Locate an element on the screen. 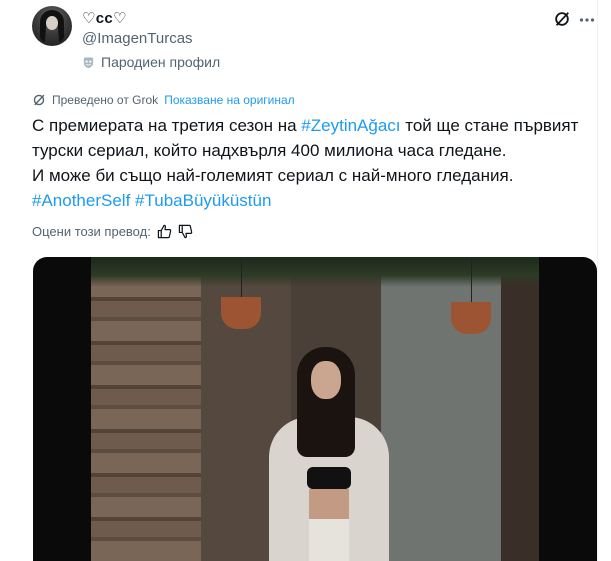  tweet-text-segment: той ще стане първият is located at coordinates (489, 125).